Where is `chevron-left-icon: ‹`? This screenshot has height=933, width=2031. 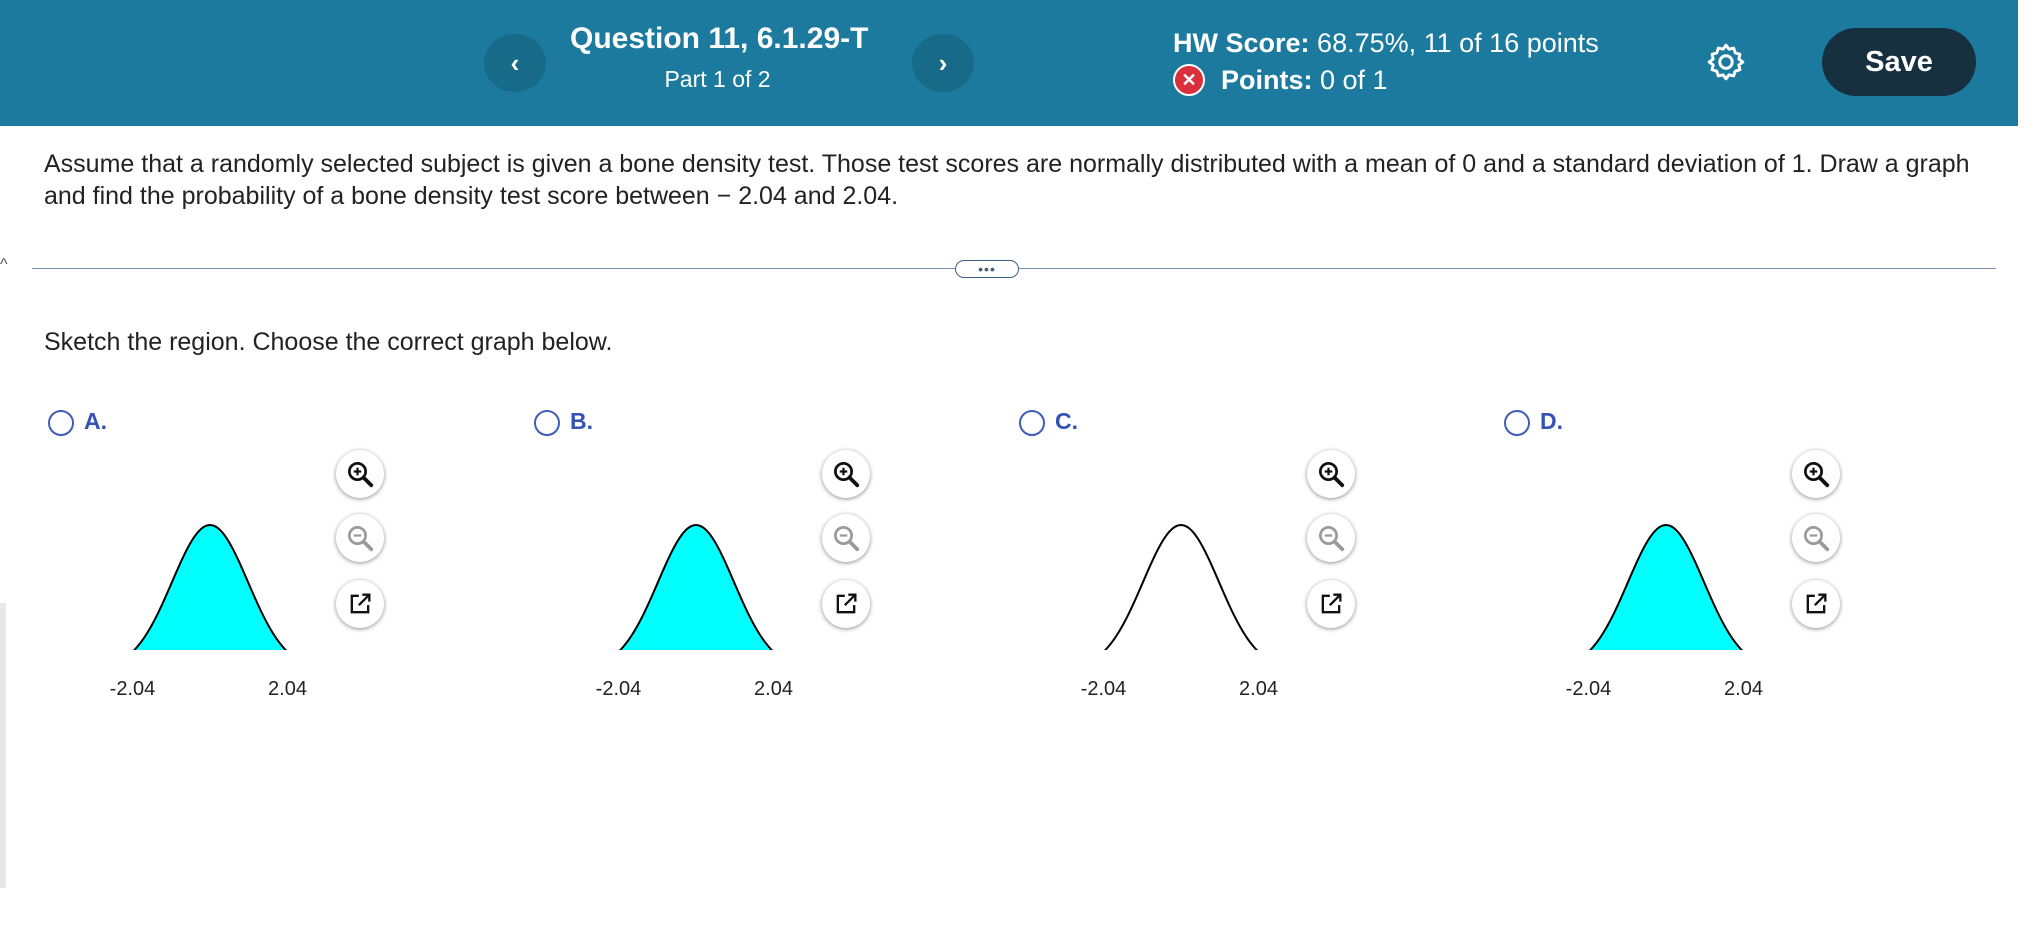 chevron-left-icon: ‹ is located at coordinates (515, 62).